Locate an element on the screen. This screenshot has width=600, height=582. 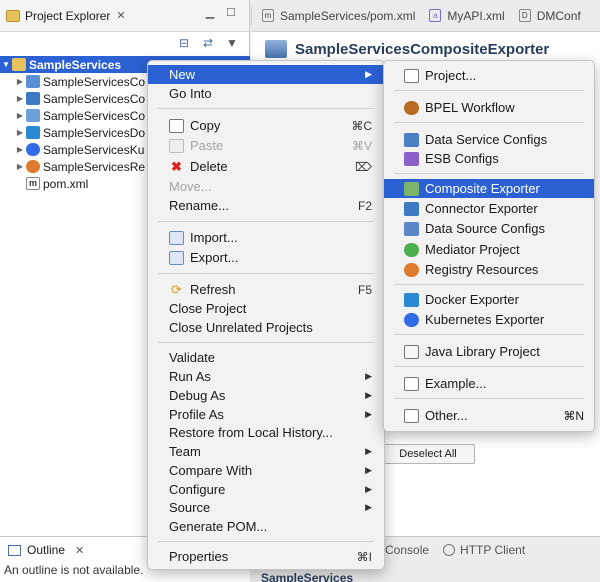
menu-item-run-as: Run As ▶ is located at coordinates (266, 376).